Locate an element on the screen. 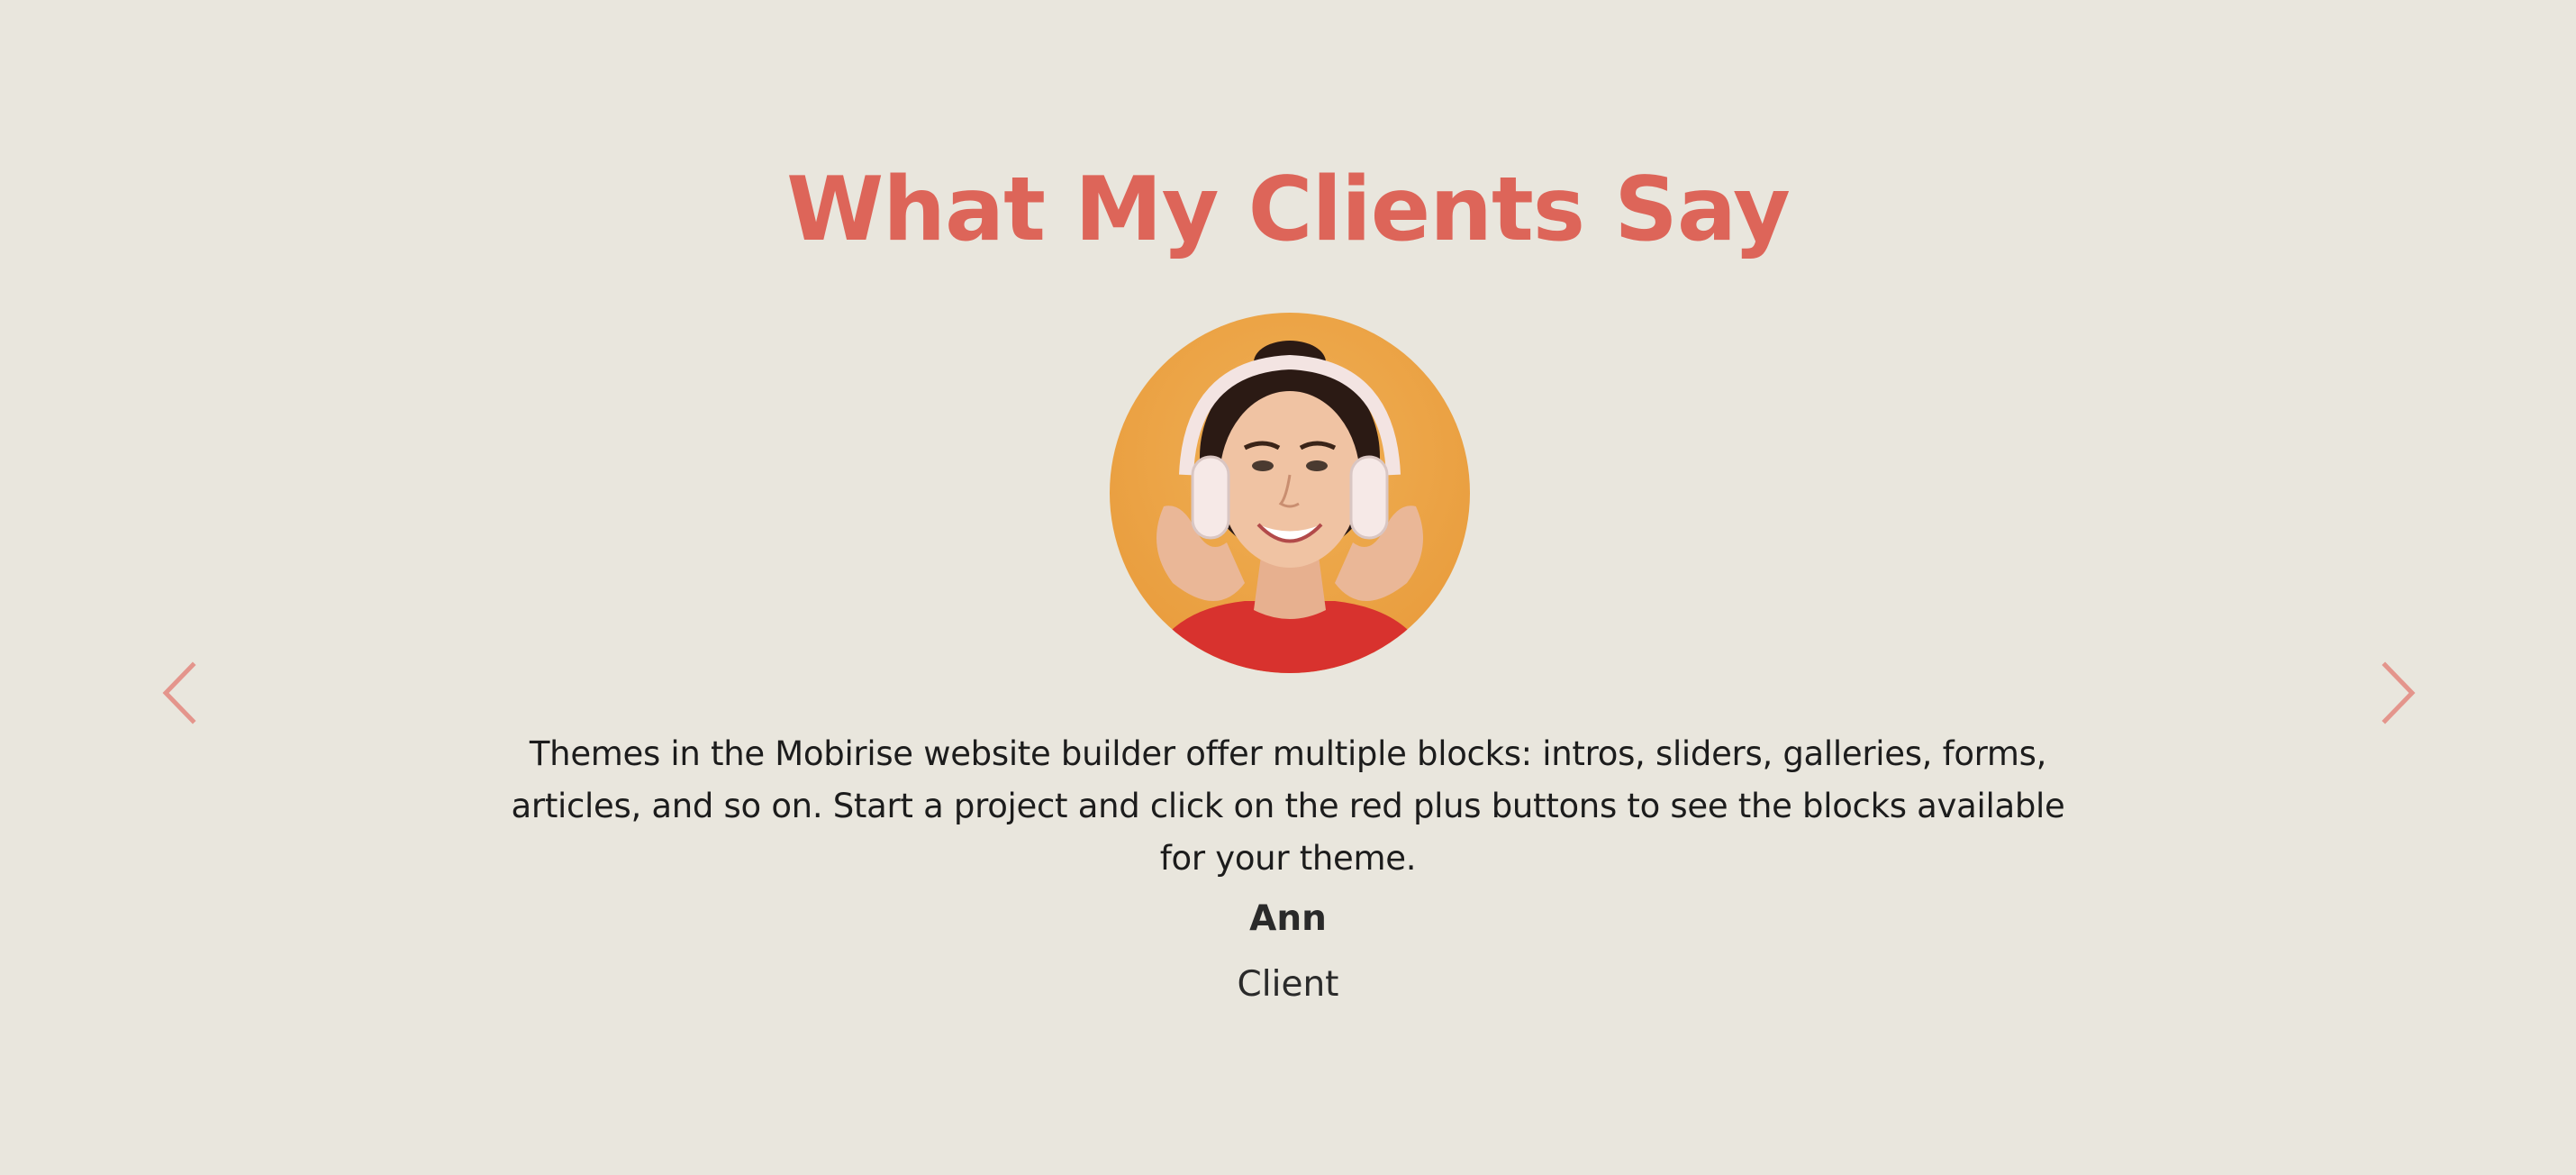 The height and width of the screenshot is (1175, 2576). carousel-next-button is located at coordinates (2396, 692).